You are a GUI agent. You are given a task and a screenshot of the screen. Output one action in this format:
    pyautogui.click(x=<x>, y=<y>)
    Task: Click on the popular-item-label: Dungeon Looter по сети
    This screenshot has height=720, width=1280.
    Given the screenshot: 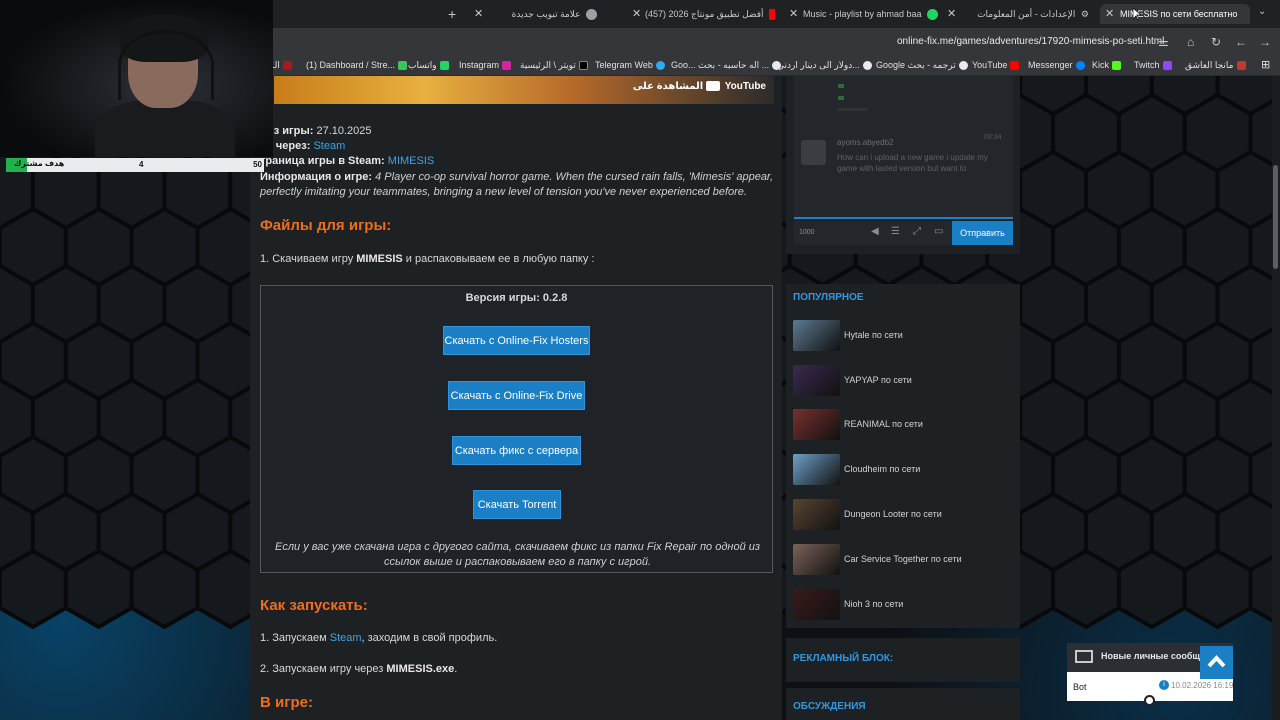 What is the action you would take?
    pyautogui.click(x=893, y=514)
    